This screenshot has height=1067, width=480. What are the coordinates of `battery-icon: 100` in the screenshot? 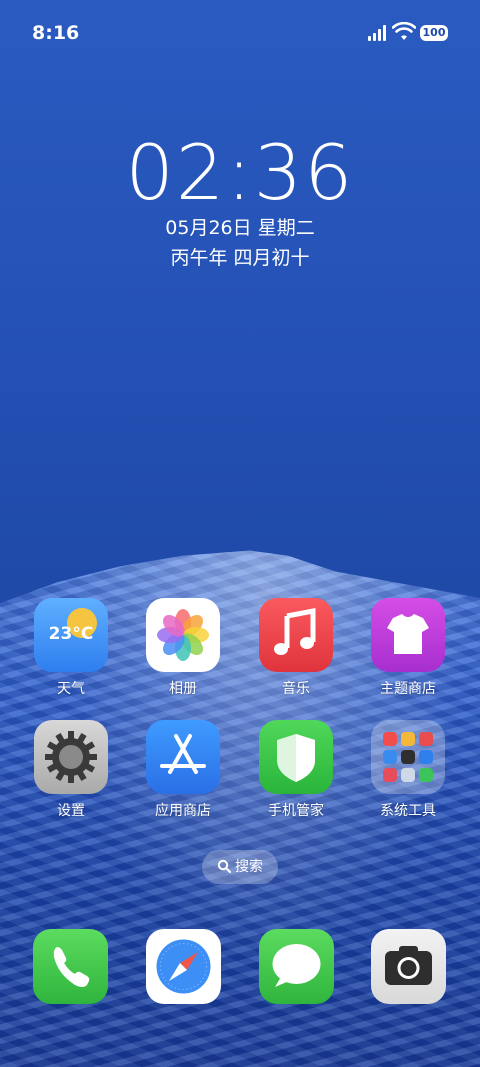 It's located at (434, 33).